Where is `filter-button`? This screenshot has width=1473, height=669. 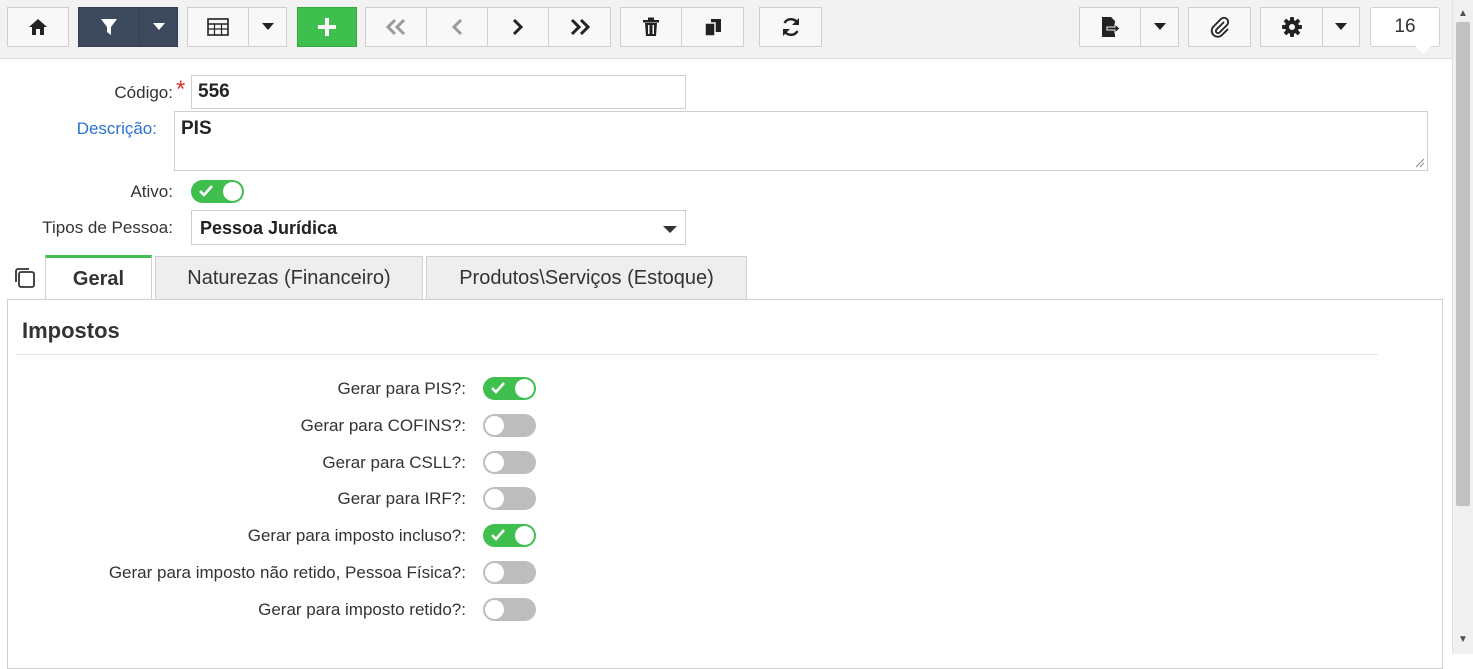 filter-button is located at coordinates (109, 27).